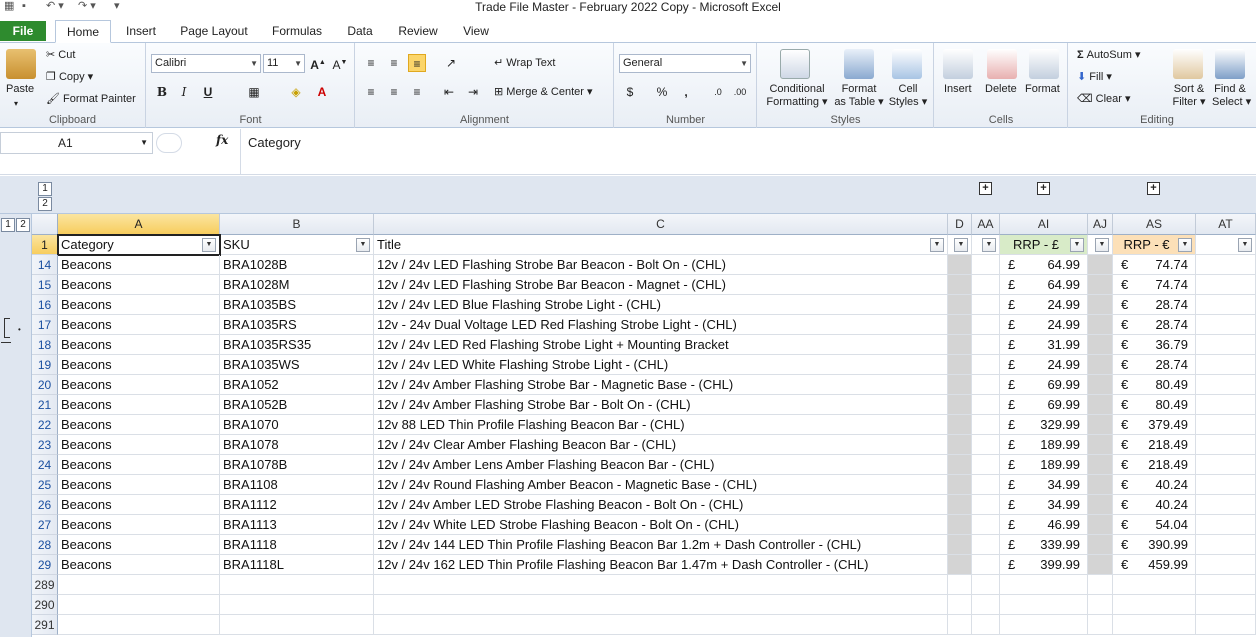  I want to click on cell-sku: BRA1070, so click(297, 425).